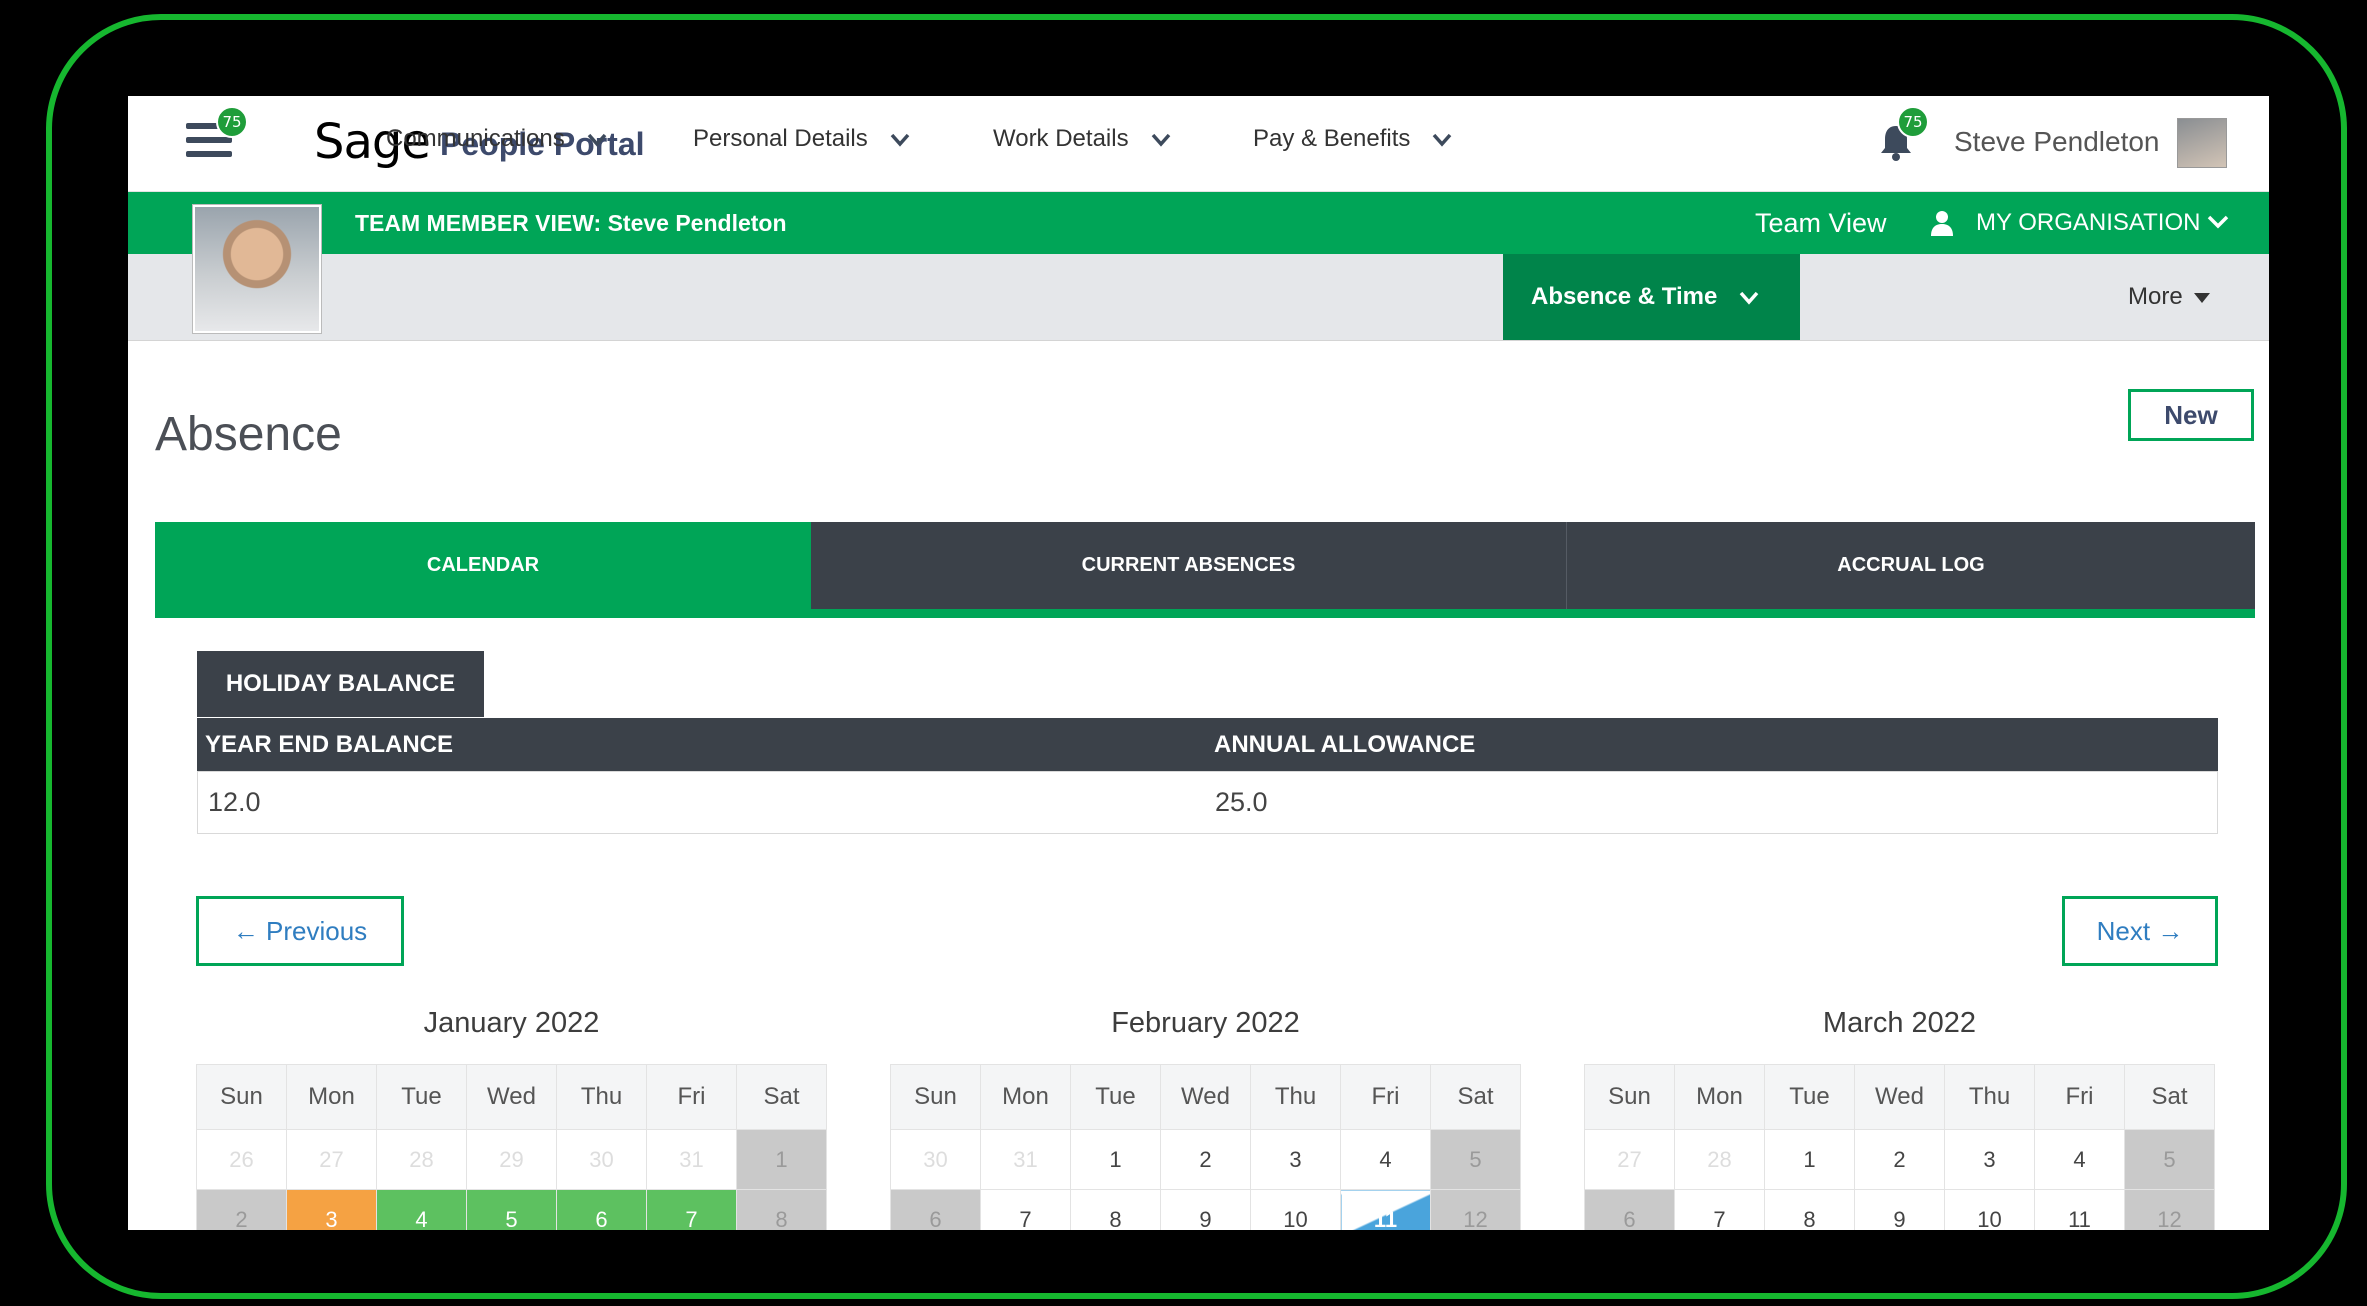  Describe the element at coordinates (1821, 223) in the screenshot. I see `team-view-link: Team View` at that location.